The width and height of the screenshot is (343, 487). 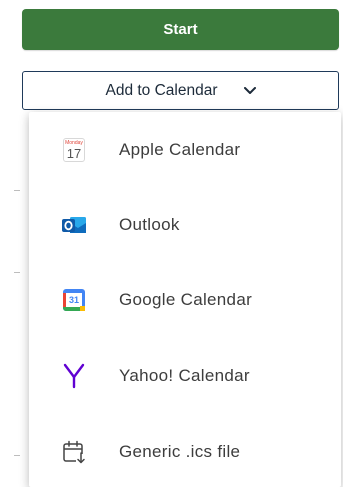 What do you see at coordinates (249, 90) in the screenshot?
I see `chevron-down-icon` at bounding box center [249, 90].